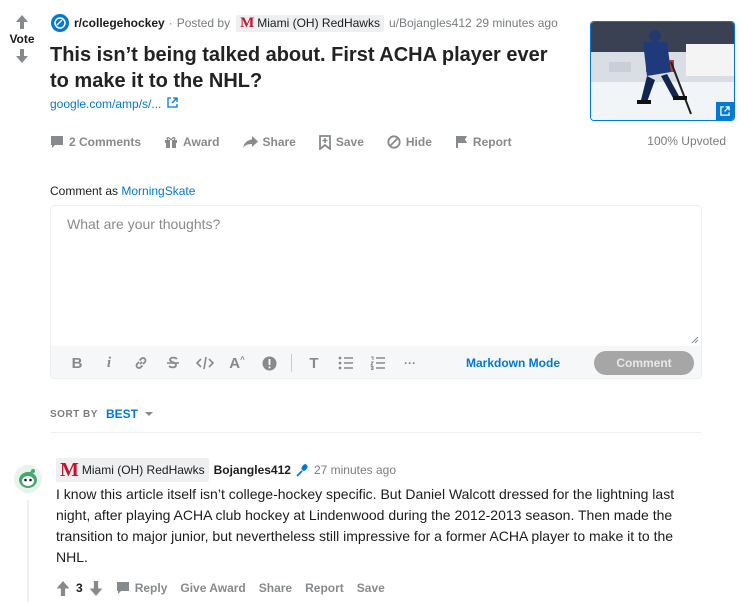  Describe the element at coordinates (430, 23) in the screenshot. I see `post-author-link: u/Bojangles412` at that location.